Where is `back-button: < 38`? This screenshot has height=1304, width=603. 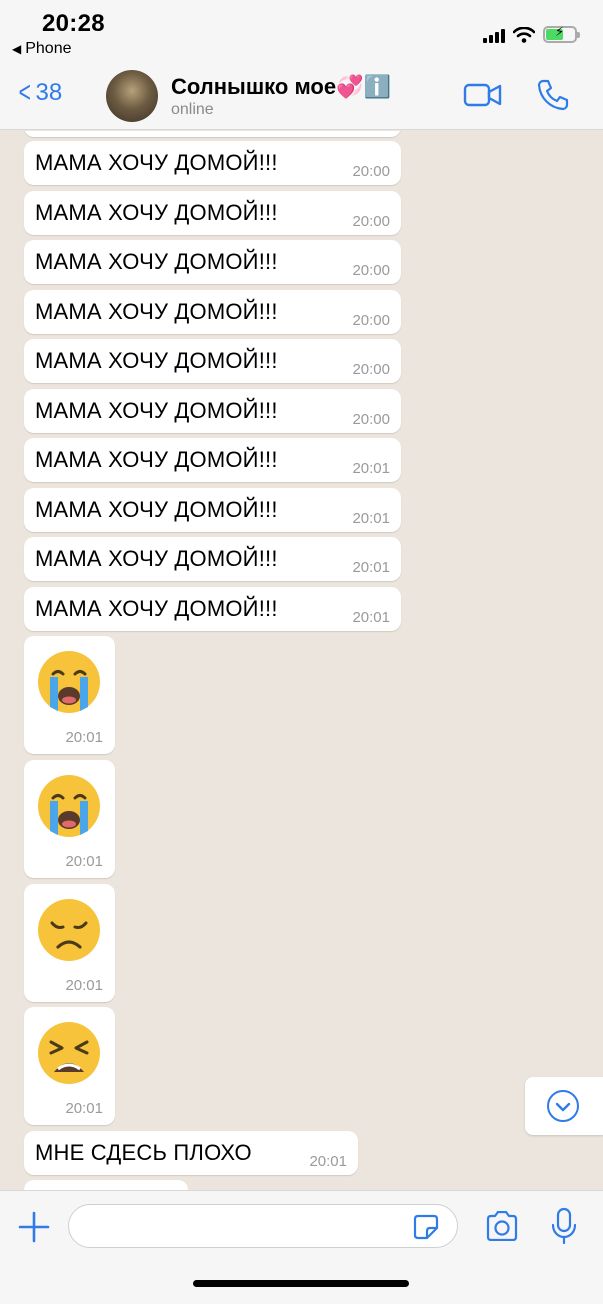
back-button: < 38 is located at coordinates (39, 92).